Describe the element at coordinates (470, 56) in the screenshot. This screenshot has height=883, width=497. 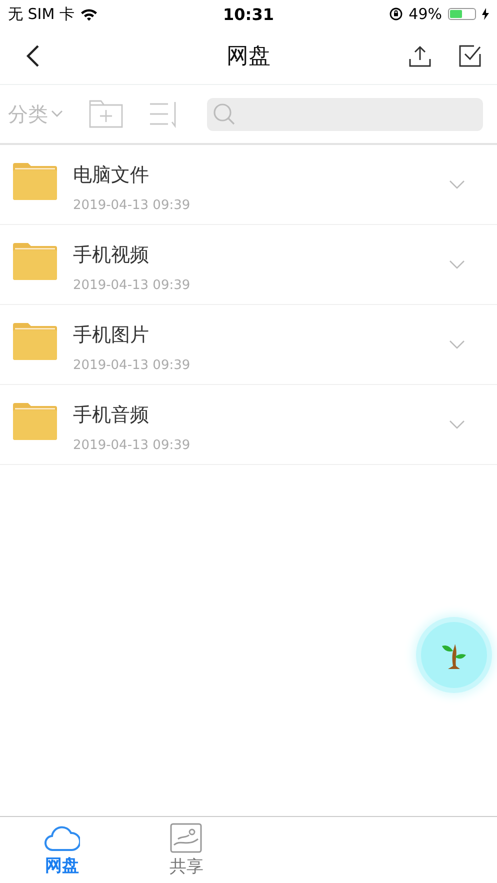
I see `select-checkbox-icon` at that location.